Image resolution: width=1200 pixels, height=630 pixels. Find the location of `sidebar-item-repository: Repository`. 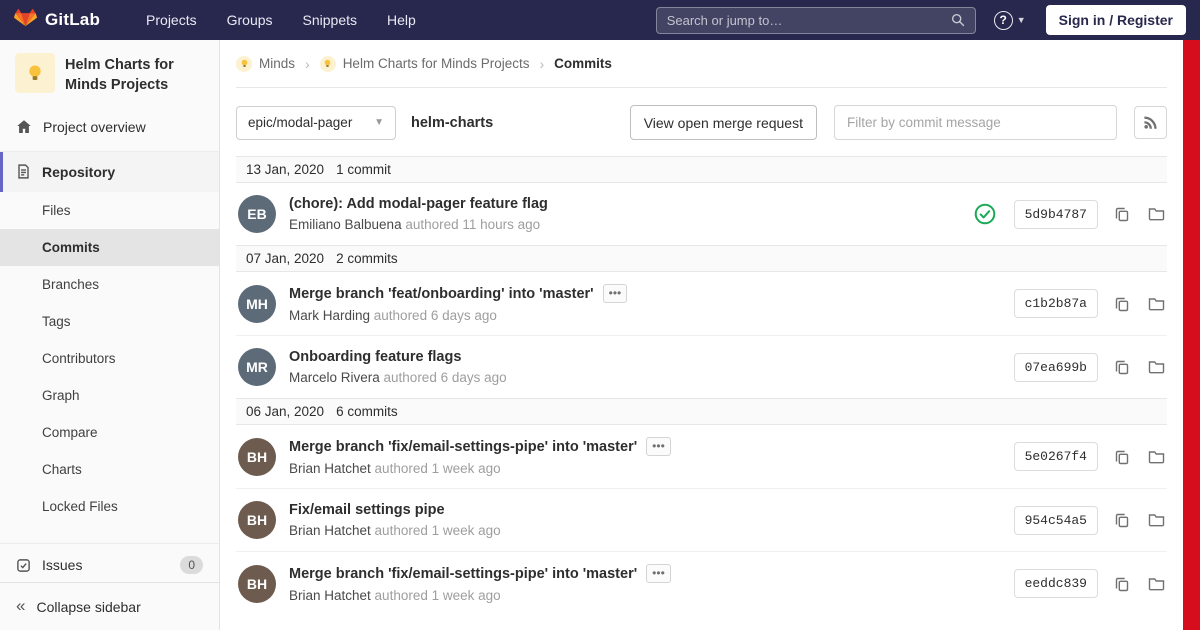

sidebar-item-repository: Repository is located at coordinates (109, 171).